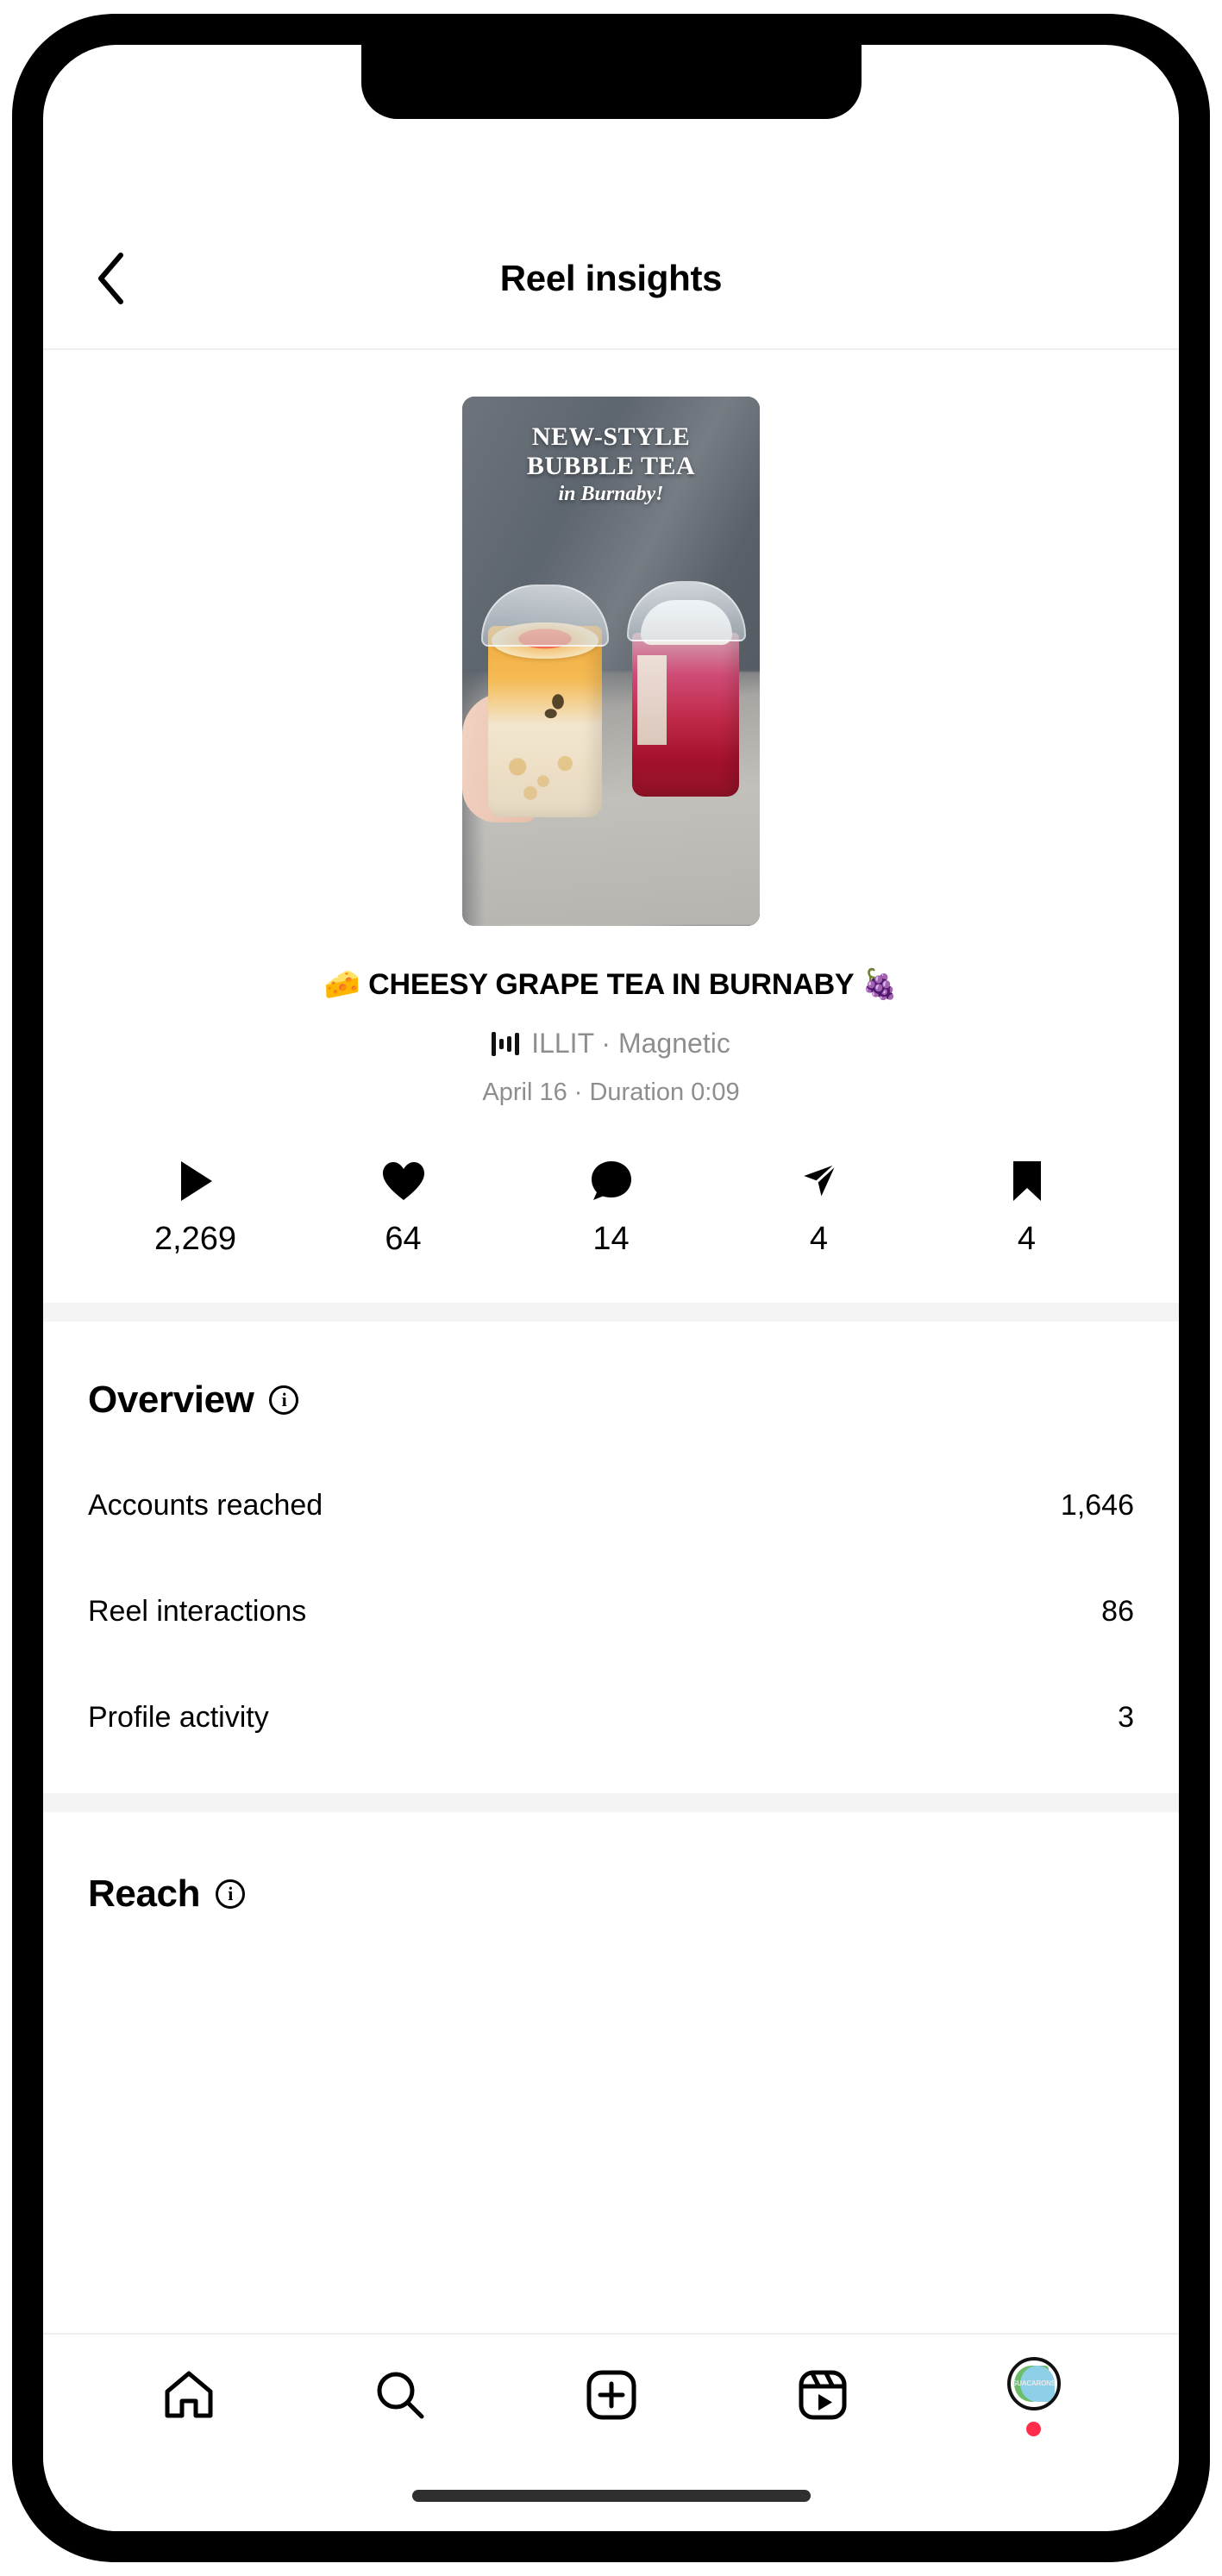 The height and width of the screenshot is (2576, 1222). What do you see at coordinates (205, 1505) in the screenshot?
I see `stat-label: Accounts reached` at bounding box center [205, 1505].